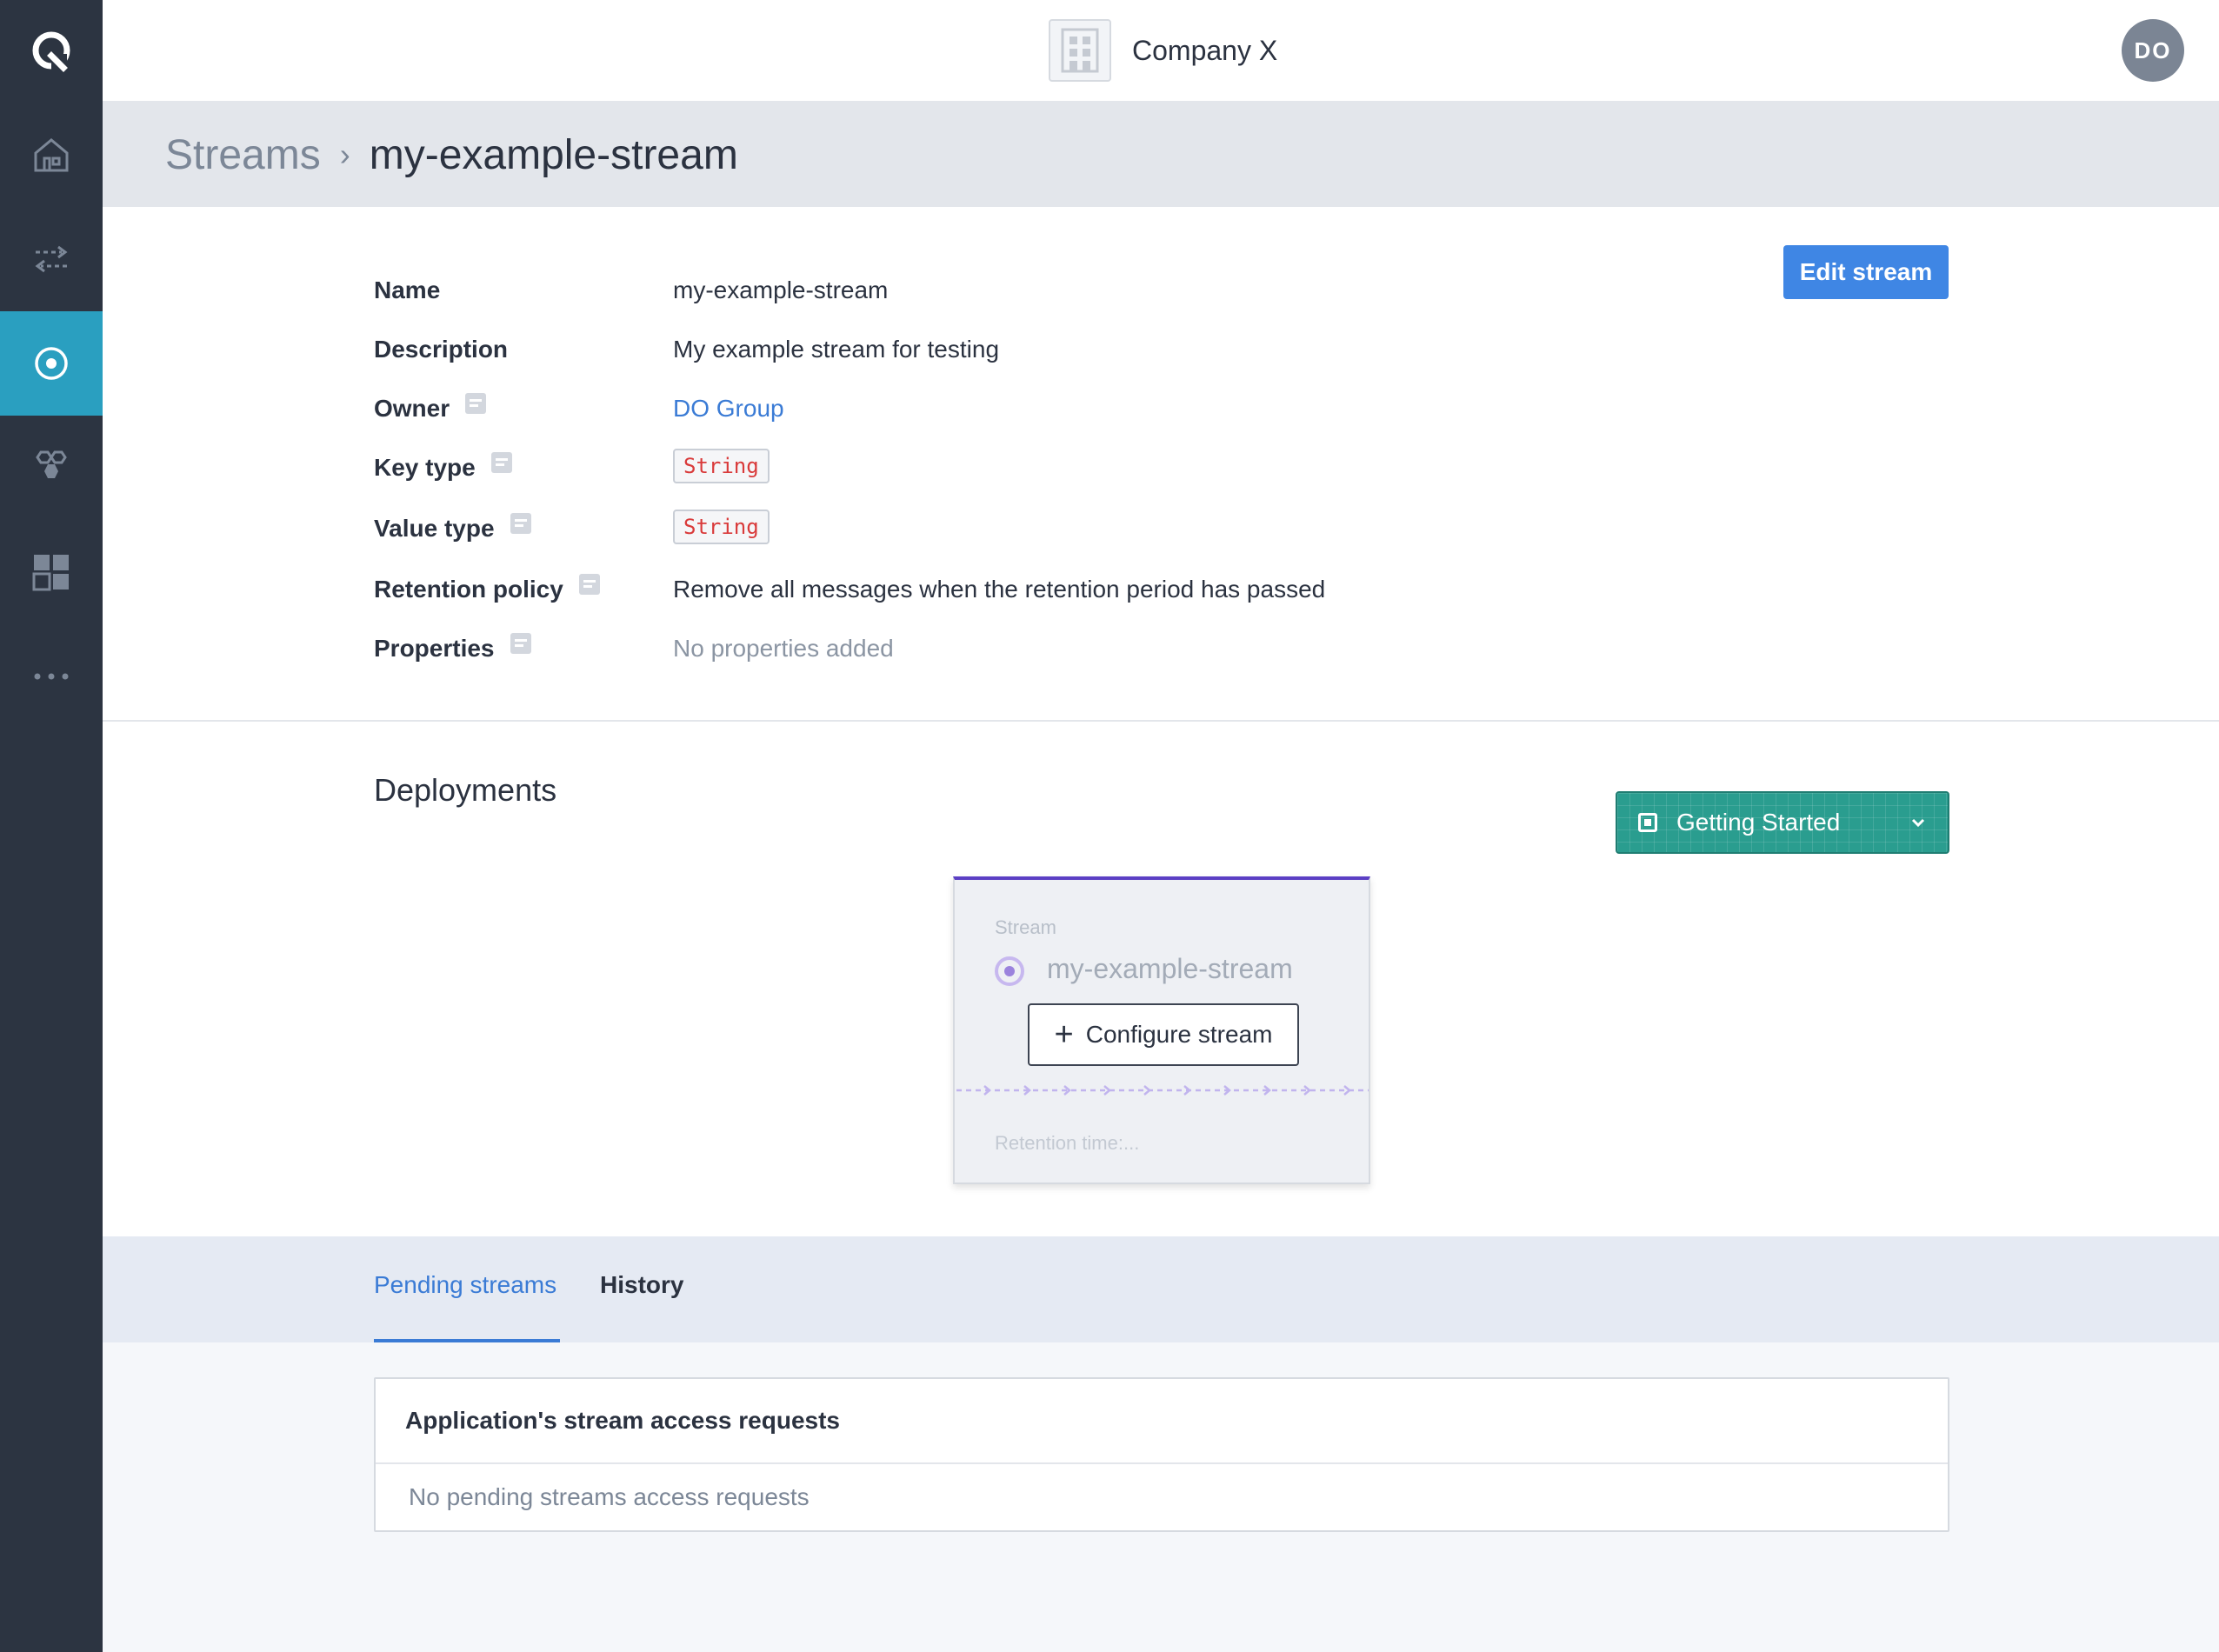  What do you see at coordinates (784, 648) in the screenshot?
I see `properties-value: No properties added` at bounding box center [784, 648].